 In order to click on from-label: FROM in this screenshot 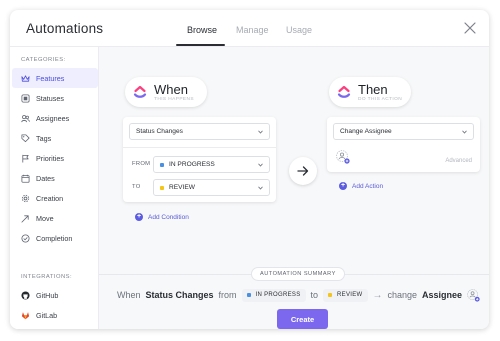, I will do `click(141, 164)`.